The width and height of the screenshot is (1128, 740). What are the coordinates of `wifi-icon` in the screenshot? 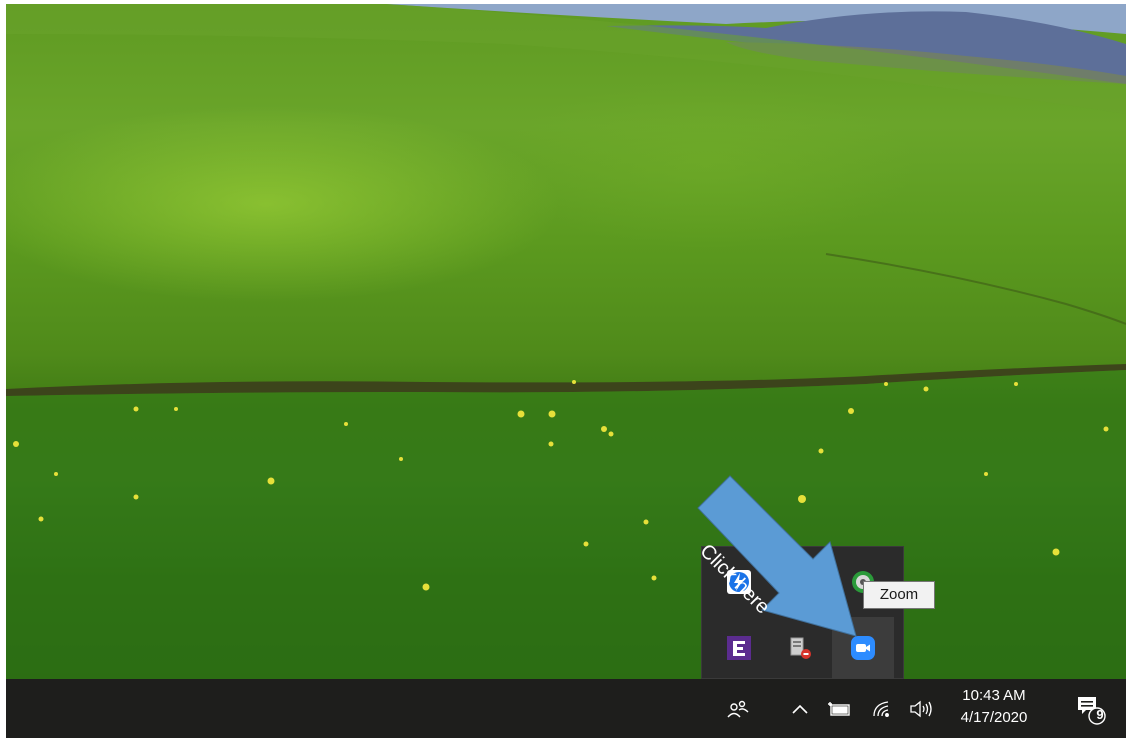 It's located at (883, 708).